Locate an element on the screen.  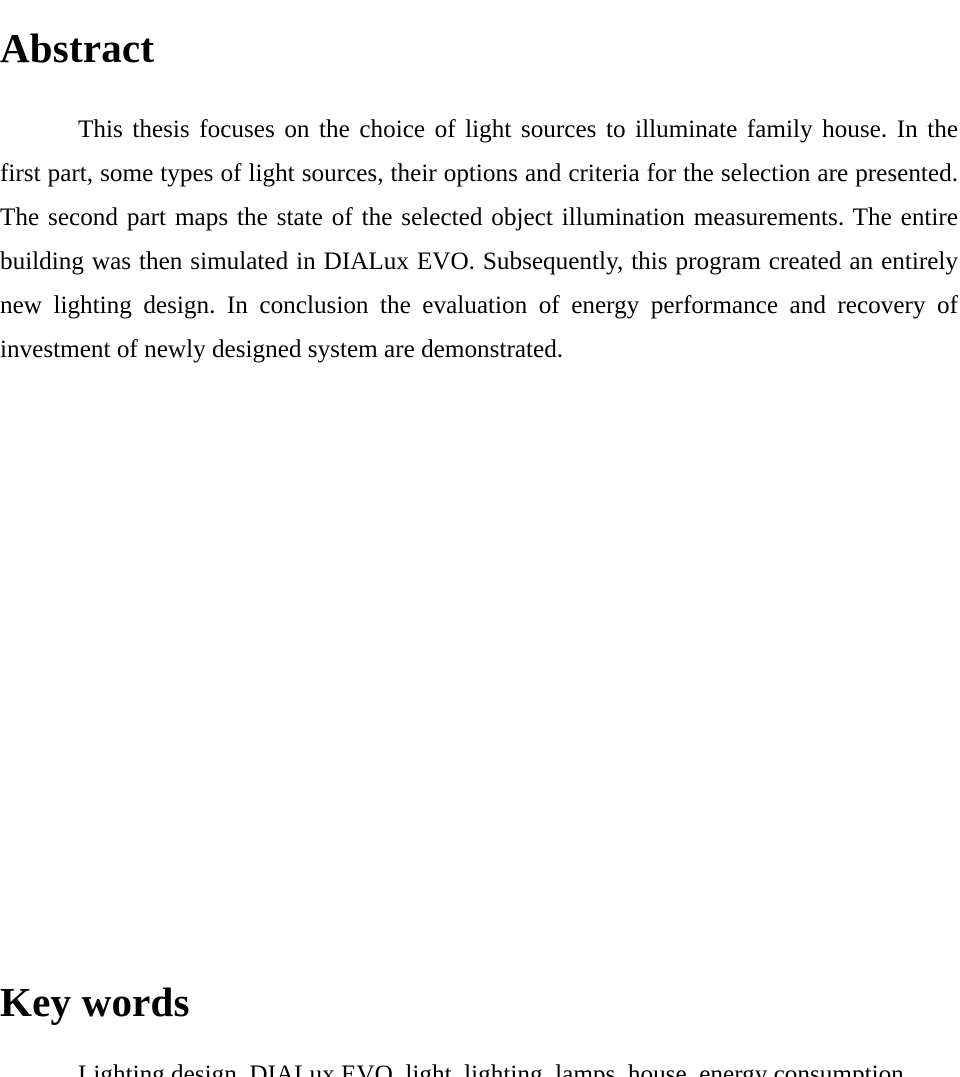
abstract-heading: Abstract is located at coordinates (77, 48).